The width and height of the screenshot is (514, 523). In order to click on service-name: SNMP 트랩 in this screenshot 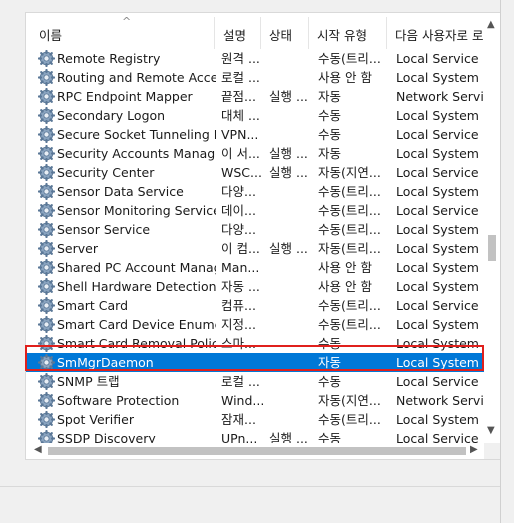, I will do `click(88, 381)`.